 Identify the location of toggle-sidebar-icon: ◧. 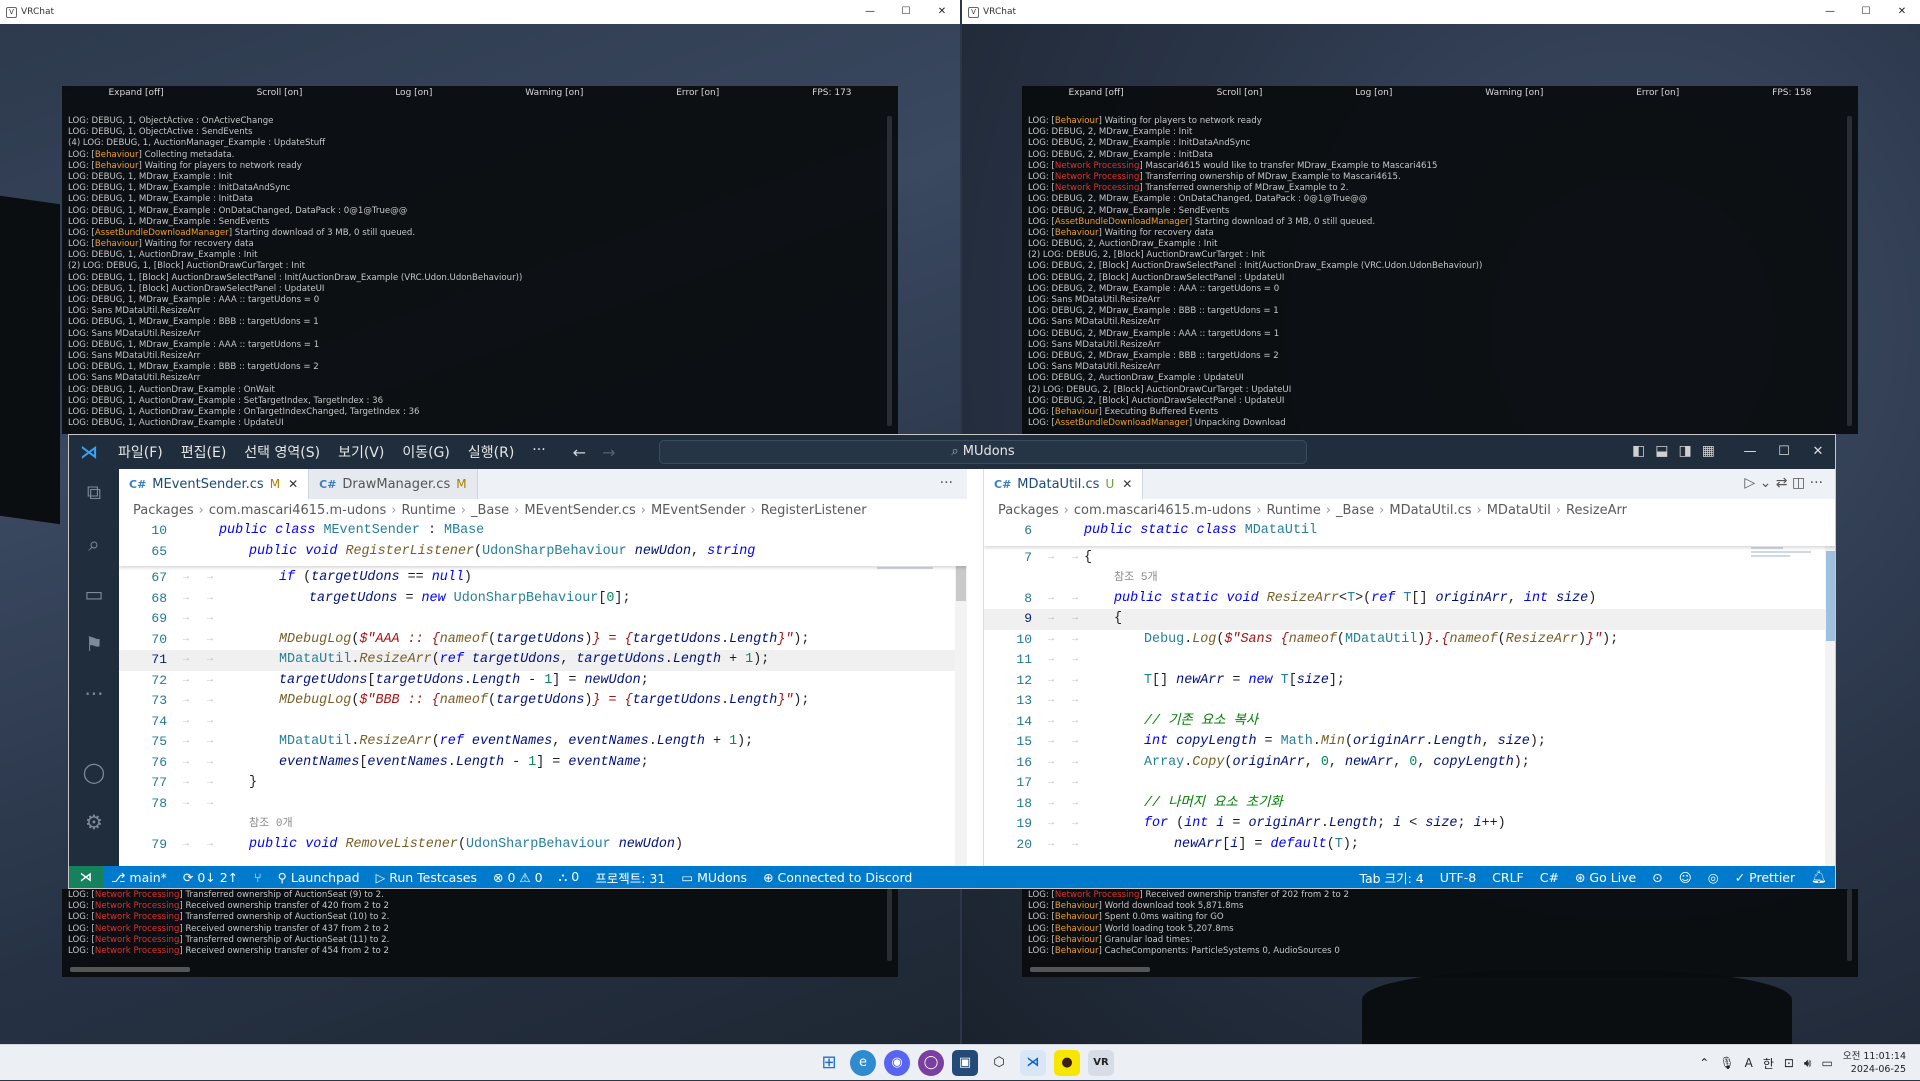
(1638, 451).